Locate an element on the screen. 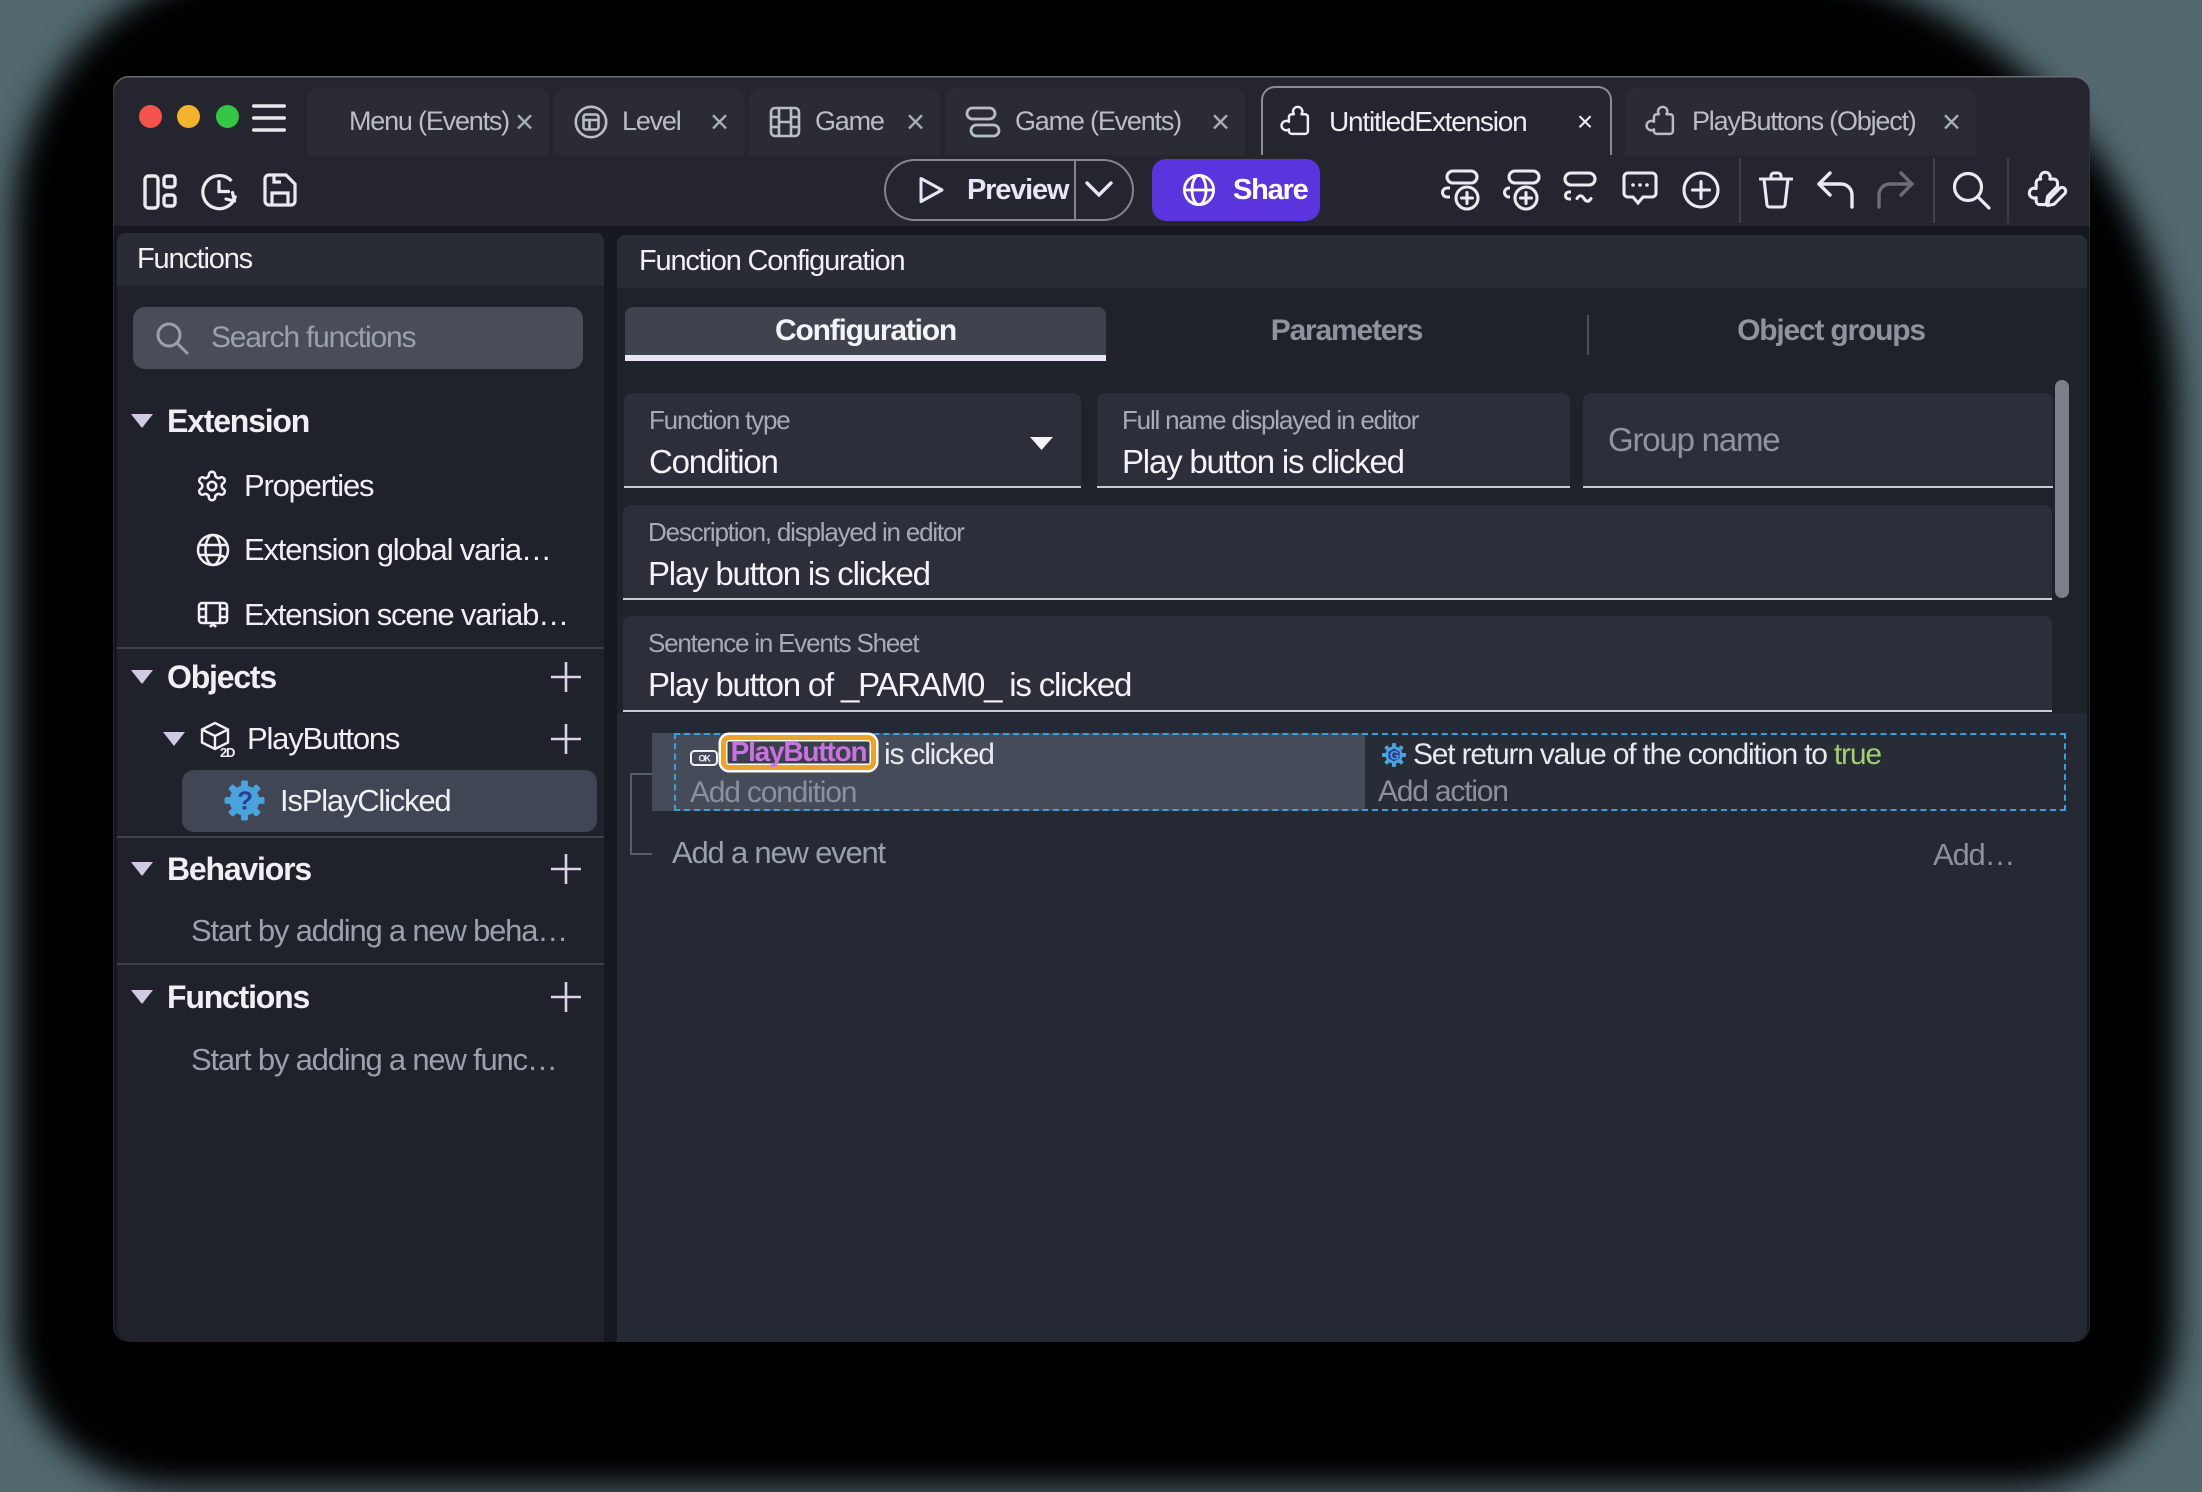 Image resolution: width=2202 pixels, height=1492 pixels. svg-text: OK is located at coordinates (704, 759).